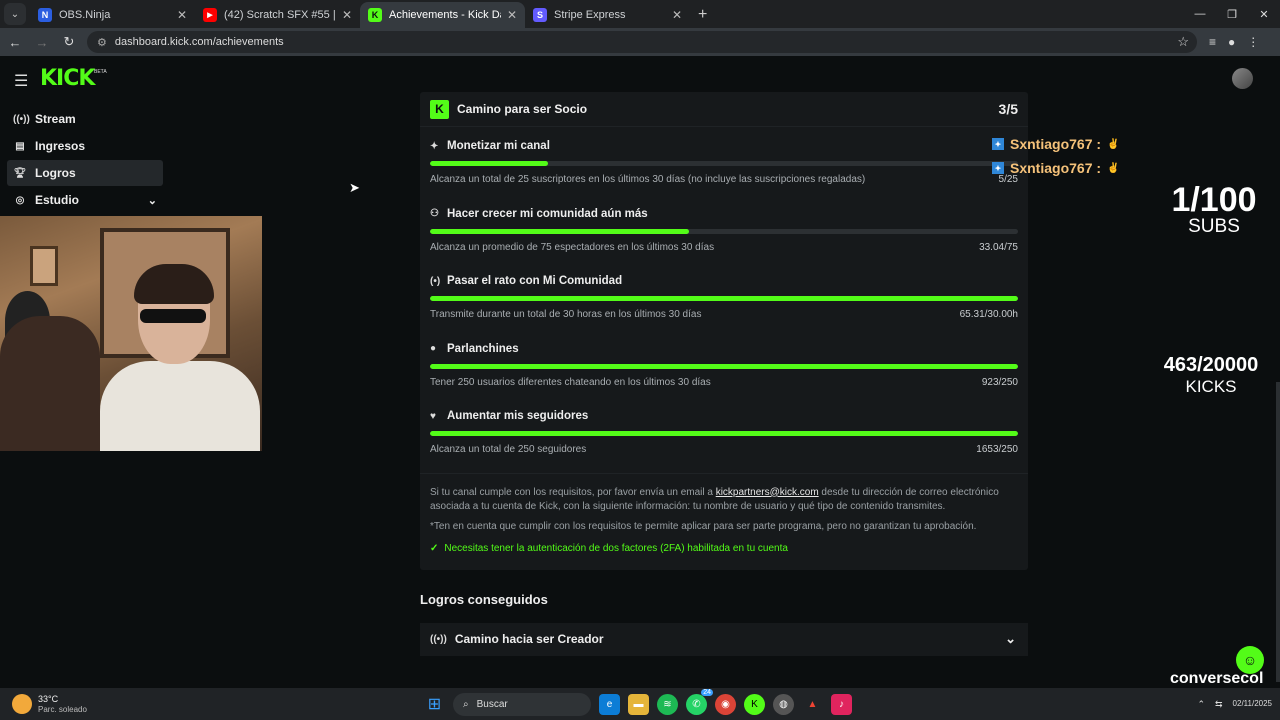  Describe the element at coordinates (434, 704) in the screenshot. I see `start-icon: ⊞` at that location.